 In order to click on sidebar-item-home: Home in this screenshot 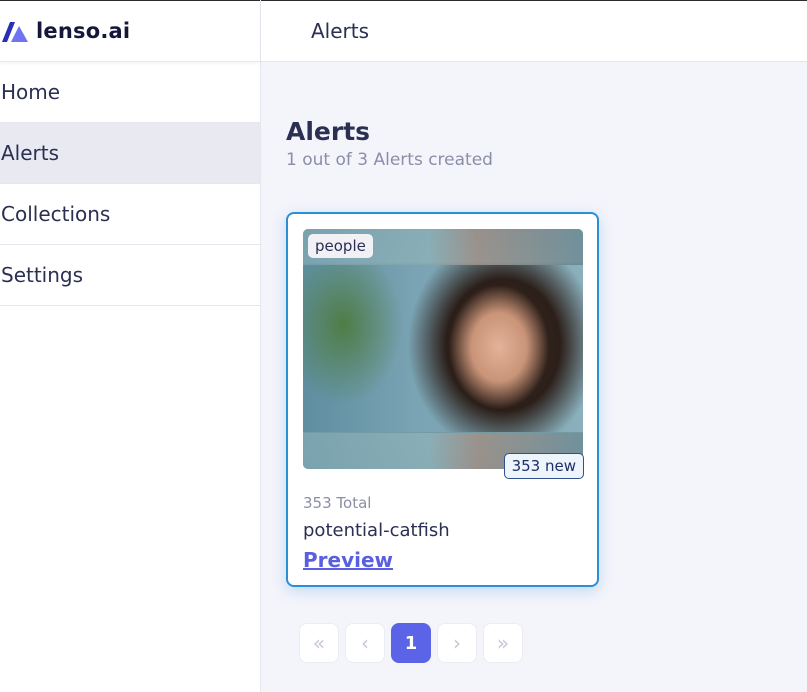, I will do `click(130, 92)`.